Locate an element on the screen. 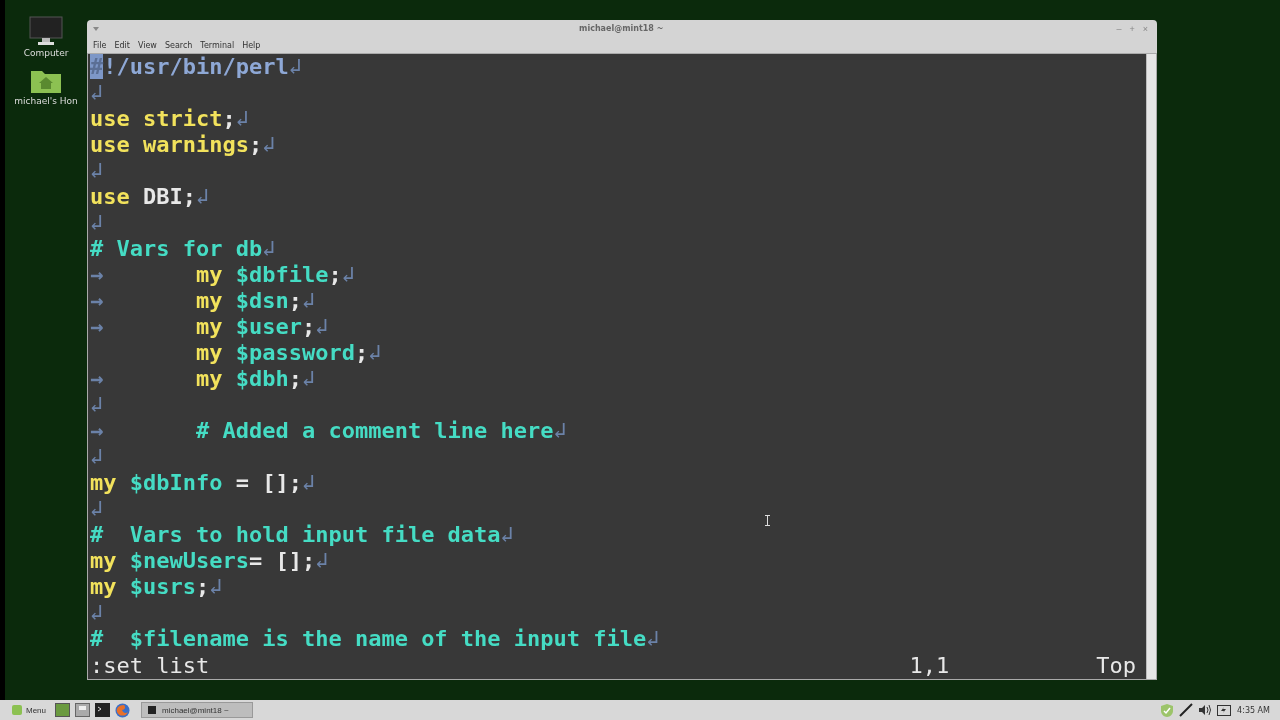 This screenshot has height=720, width=1280. code-line: → my $dsn;↲ is located at coordinates (203, 301).